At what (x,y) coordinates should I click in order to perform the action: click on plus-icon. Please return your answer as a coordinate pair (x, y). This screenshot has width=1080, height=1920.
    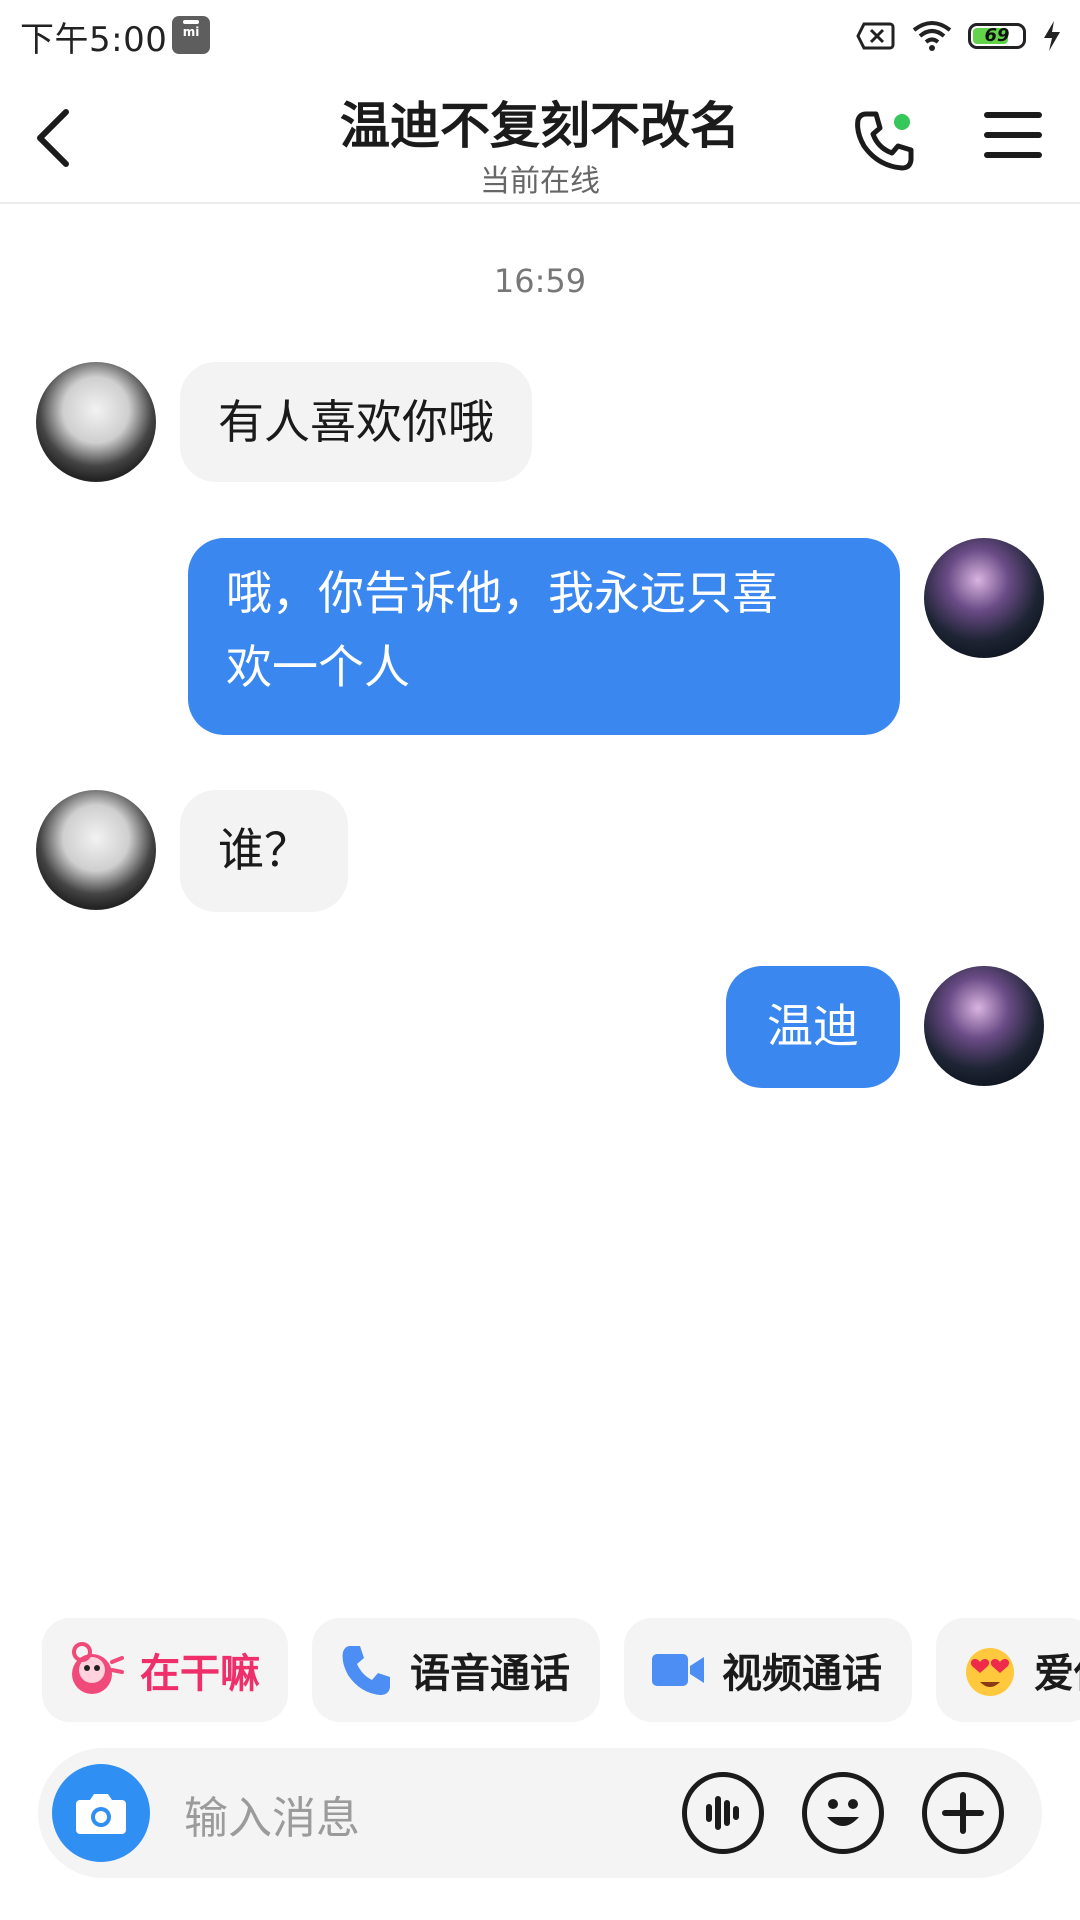
    Looking at the image, I should click on (963, 1813).